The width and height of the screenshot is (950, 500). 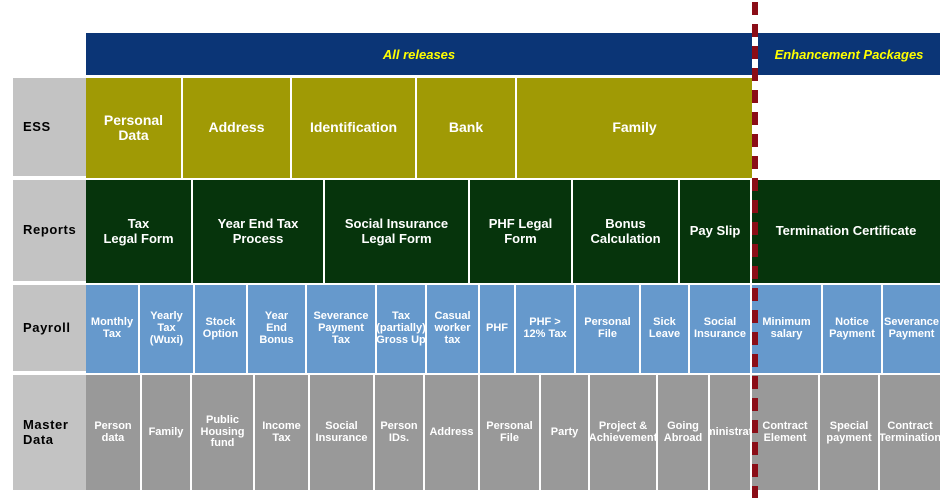 What do you see at coordinates (521, 231) in the screenshot?
I see `reports-cell: PHF Legal Form` at bounding box center [521, 231].